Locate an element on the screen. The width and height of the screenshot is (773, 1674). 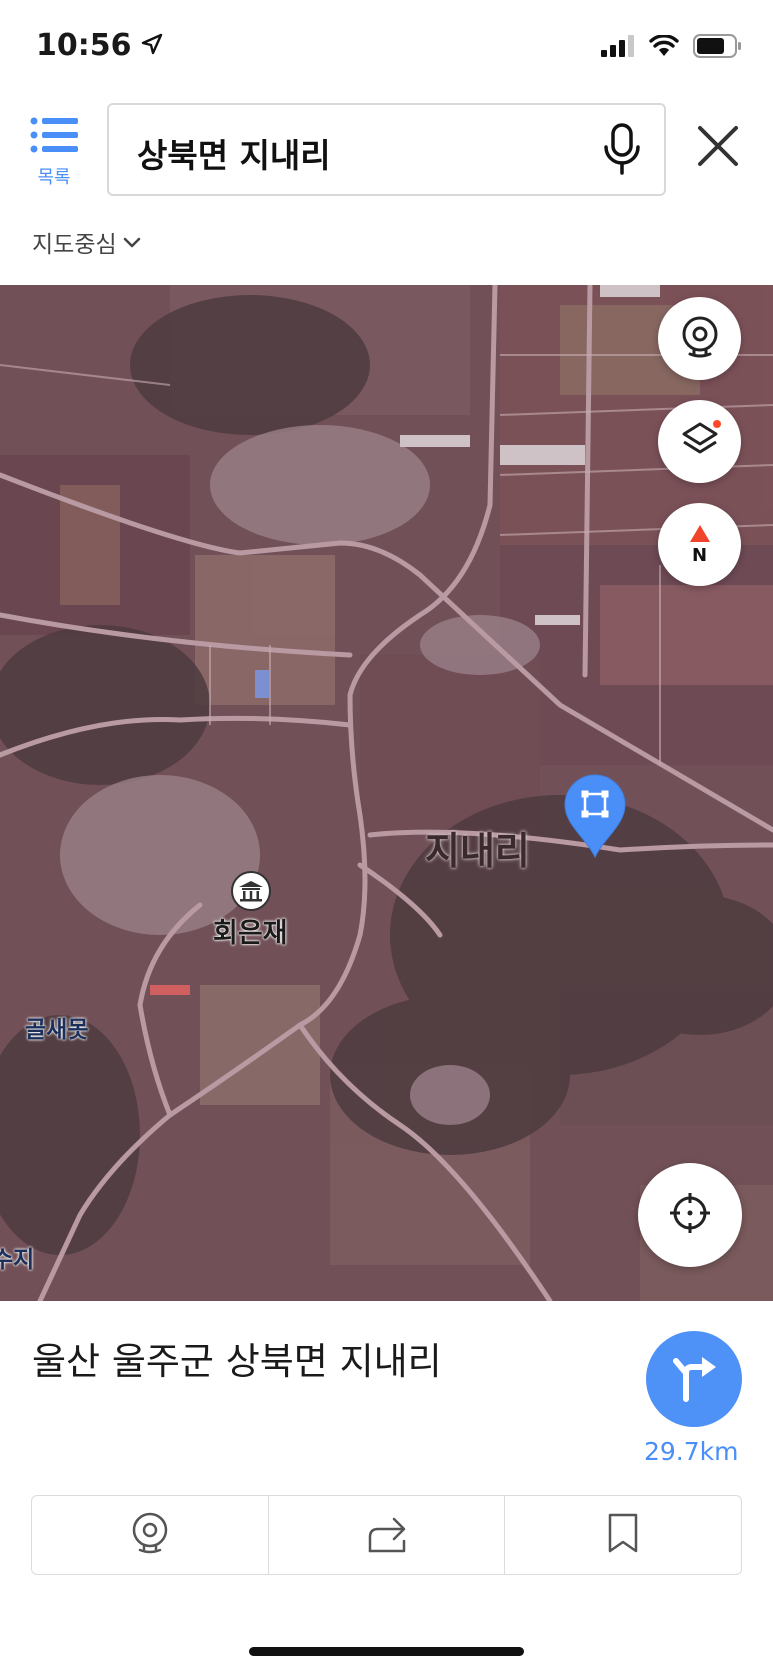
bookmark-icon is located at coordinates (623, 1535).